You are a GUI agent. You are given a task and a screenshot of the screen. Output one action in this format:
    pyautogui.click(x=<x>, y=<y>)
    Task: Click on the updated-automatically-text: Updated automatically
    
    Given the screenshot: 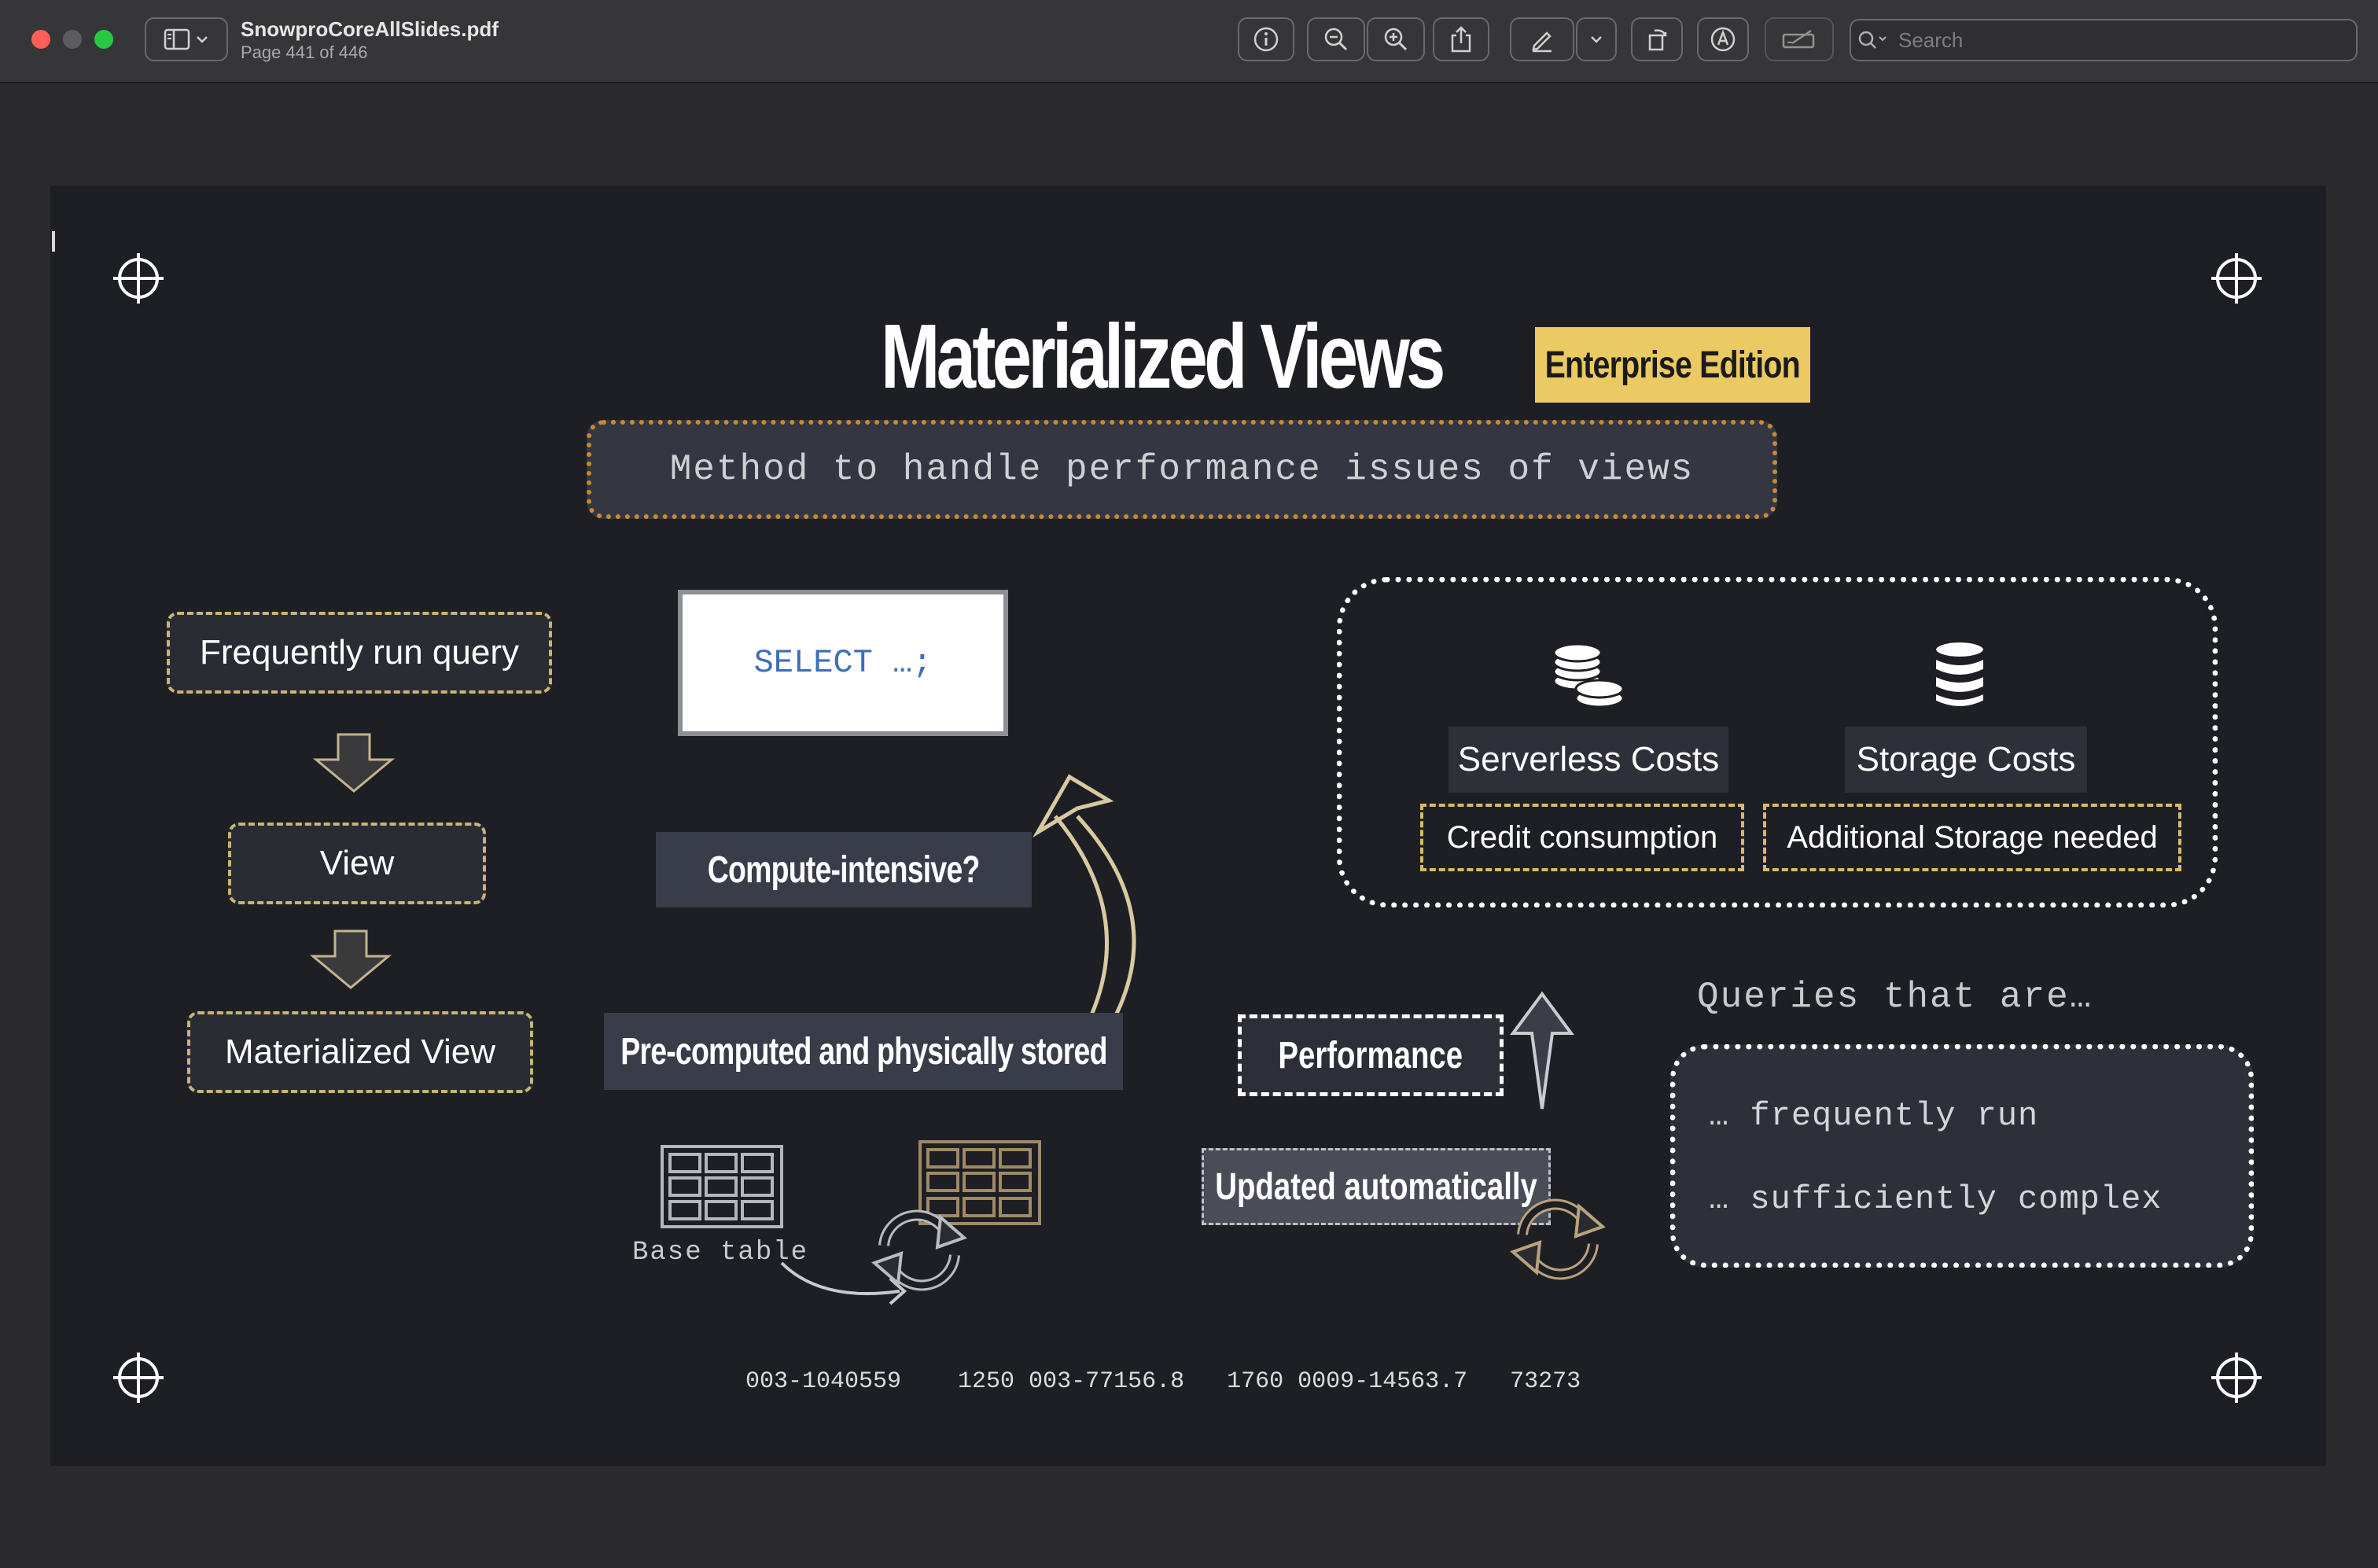 What is the action you would take?
    pyautogui.click(x=1376, y=1186)
    